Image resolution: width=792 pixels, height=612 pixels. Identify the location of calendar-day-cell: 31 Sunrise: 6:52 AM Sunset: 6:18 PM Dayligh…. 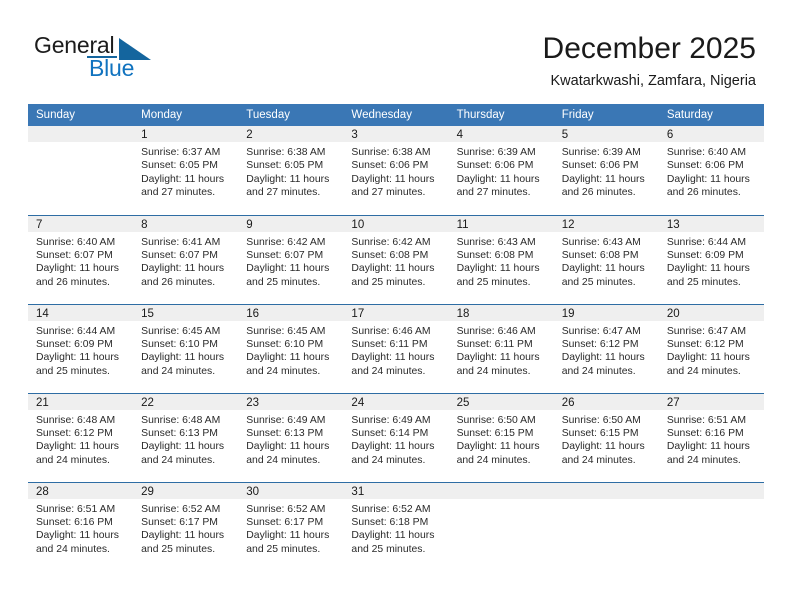
(396, 526).